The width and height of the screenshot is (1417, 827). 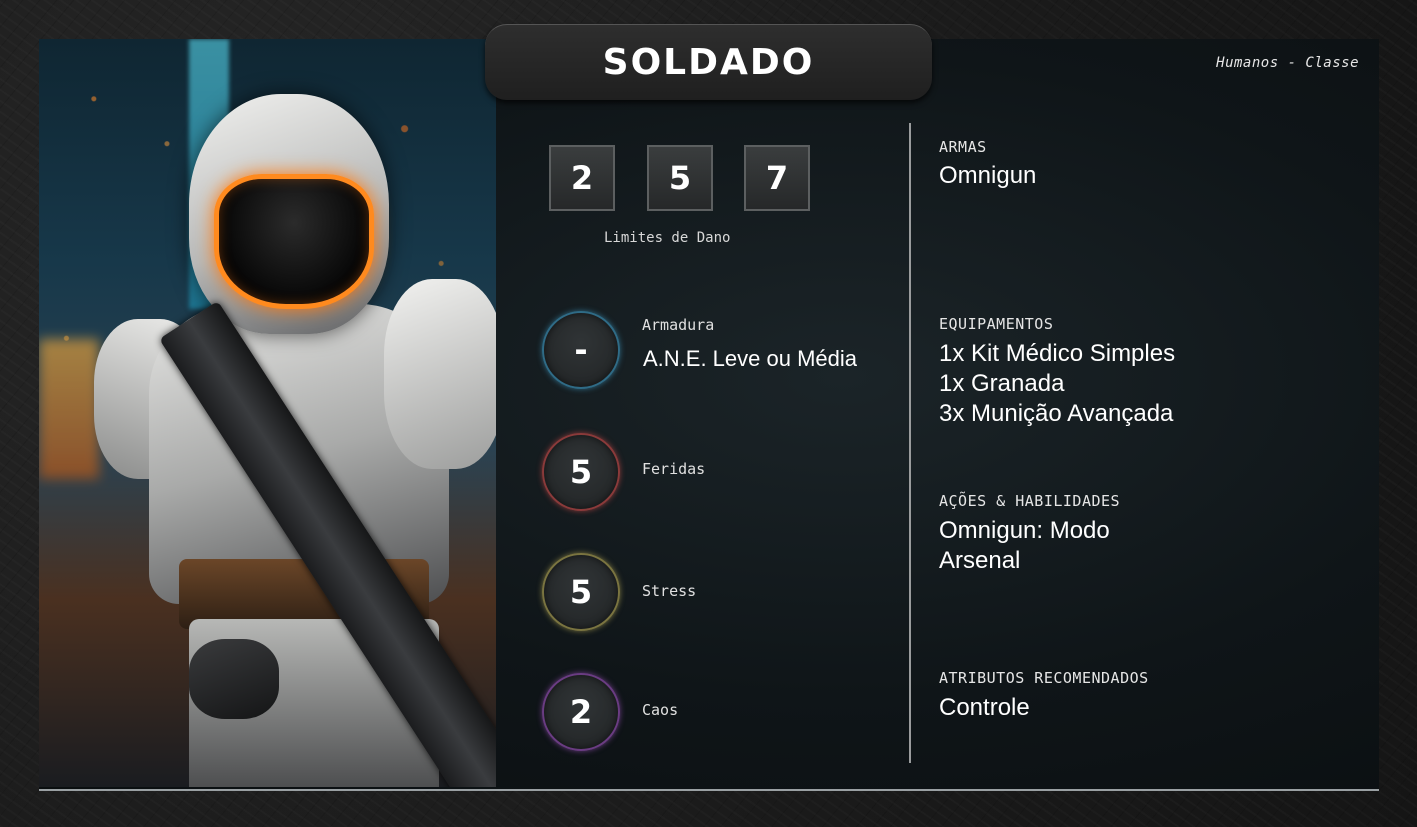 What do you see at coordinates (582, 178) in the screenshot?
I see `damage-limit-box-1: 2` at bounding box center [582, 178].